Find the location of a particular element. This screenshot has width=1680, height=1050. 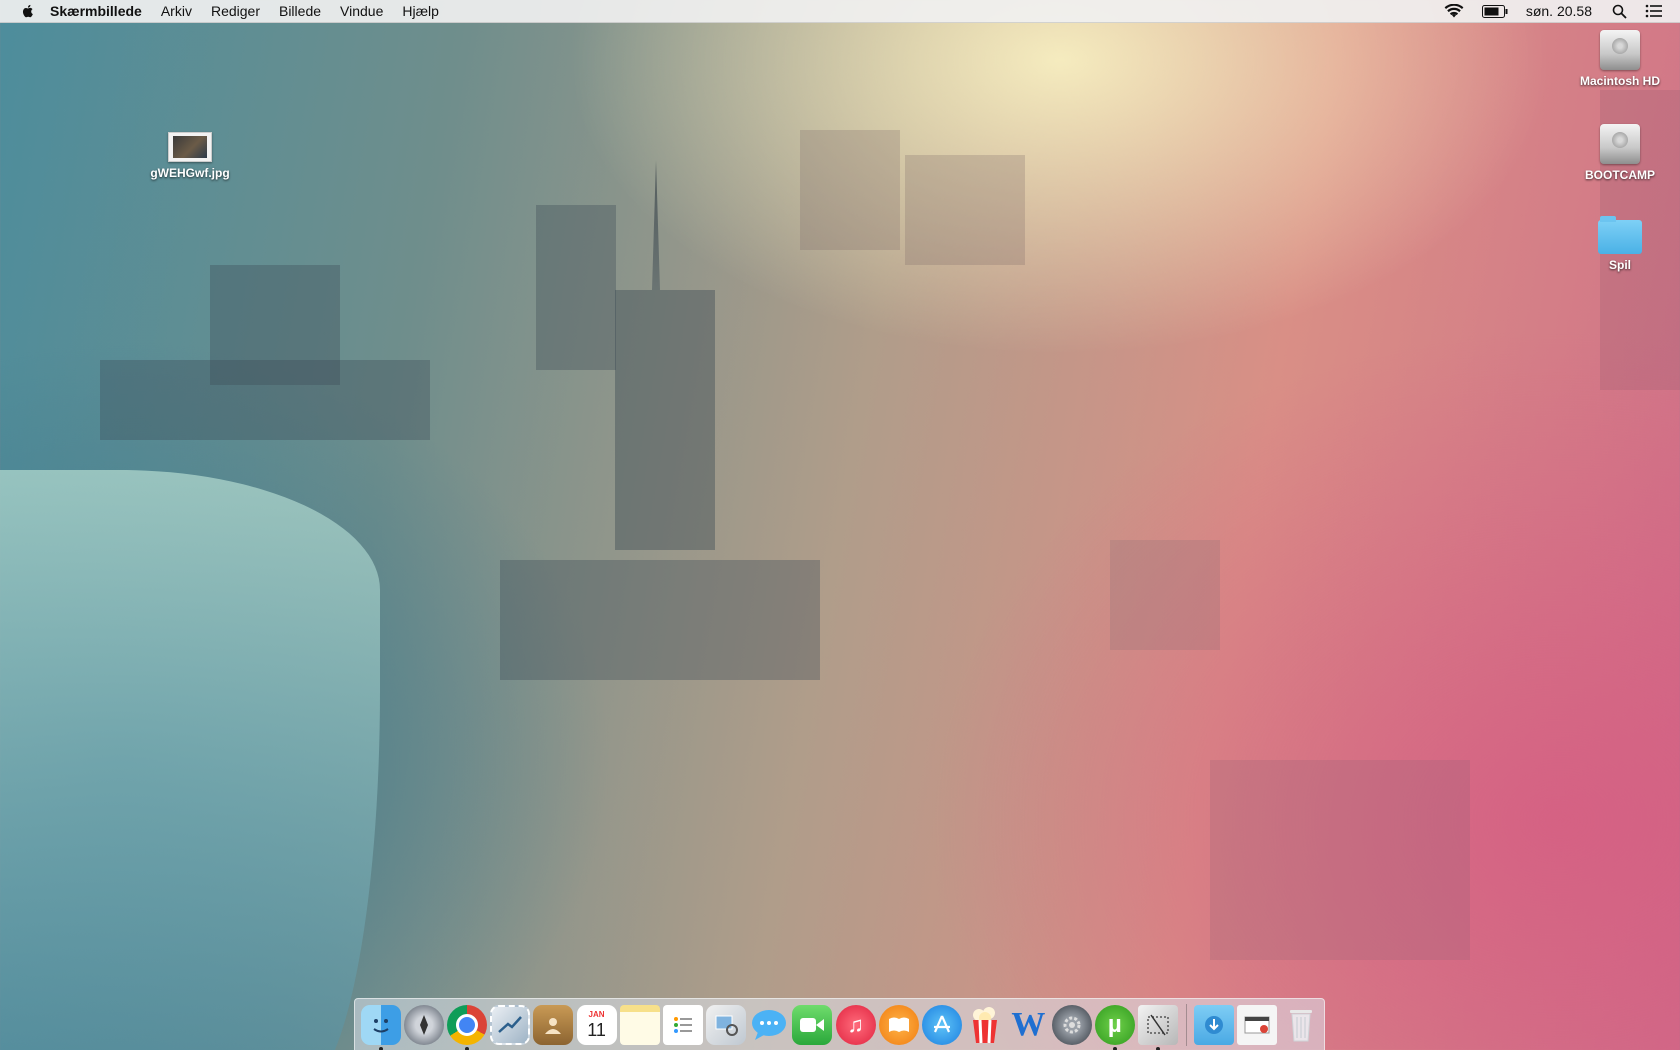

battery-icon is located at coordinates (1494, 11).